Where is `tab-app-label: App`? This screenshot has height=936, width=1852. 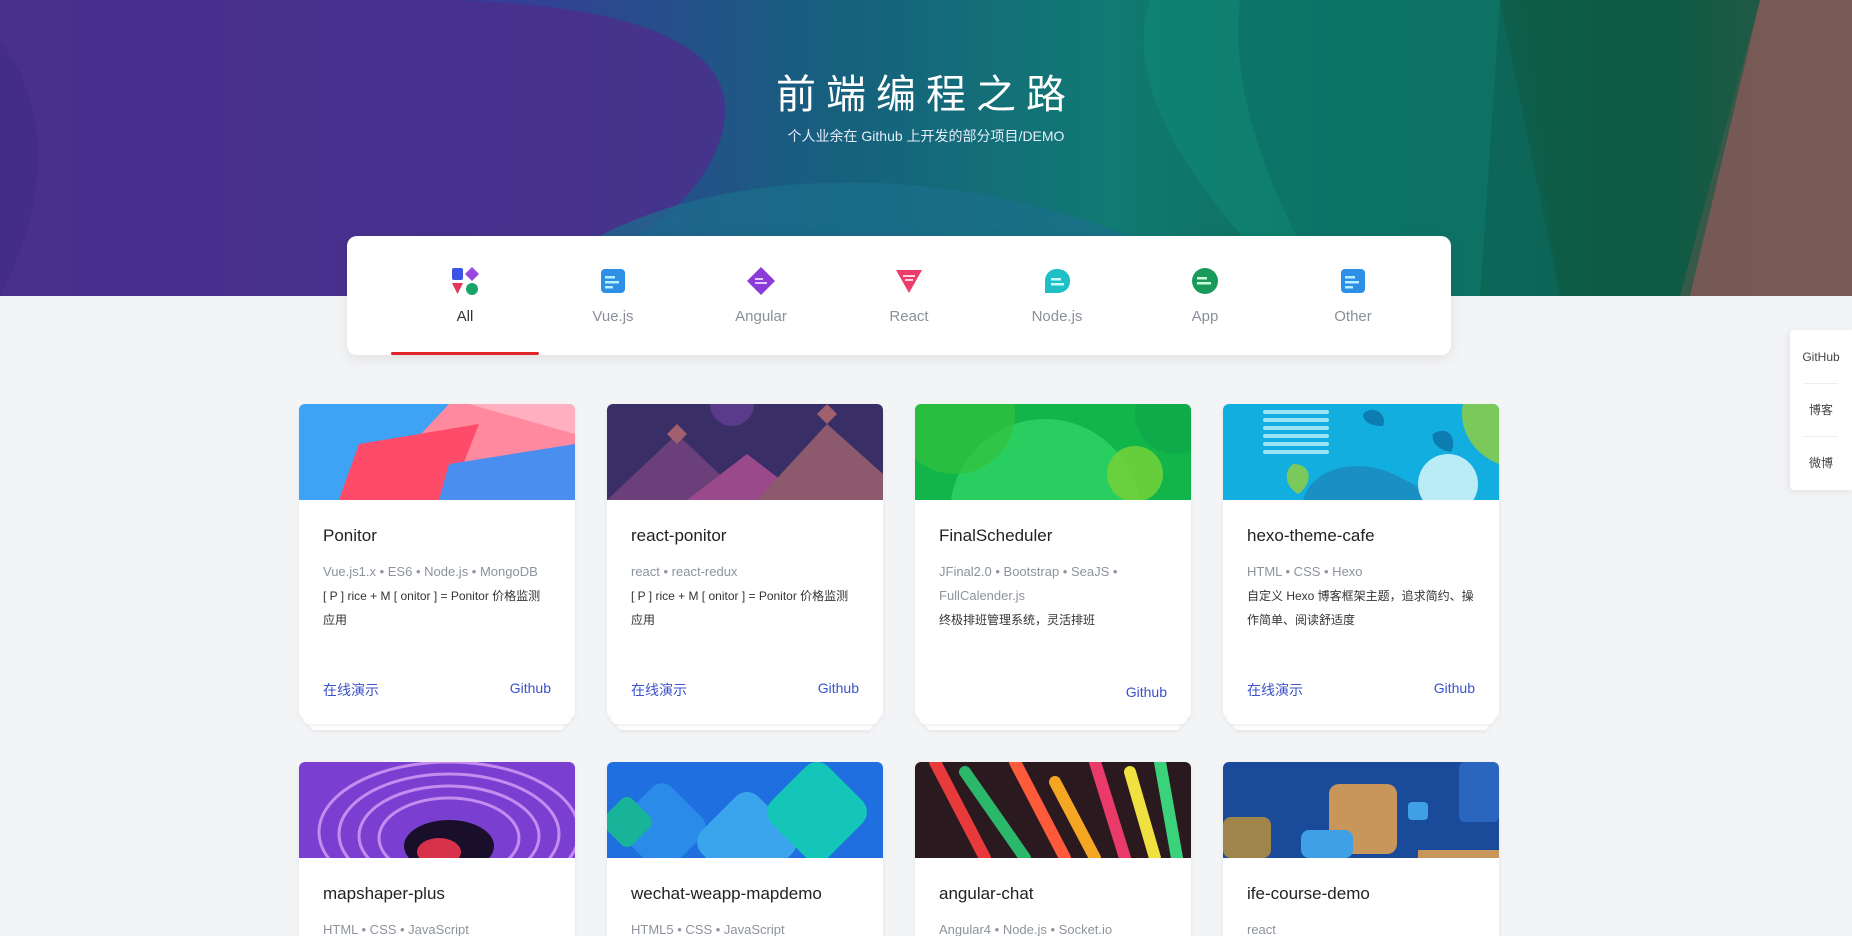
tab-app-label: App is located at coordinates (1205, 316).